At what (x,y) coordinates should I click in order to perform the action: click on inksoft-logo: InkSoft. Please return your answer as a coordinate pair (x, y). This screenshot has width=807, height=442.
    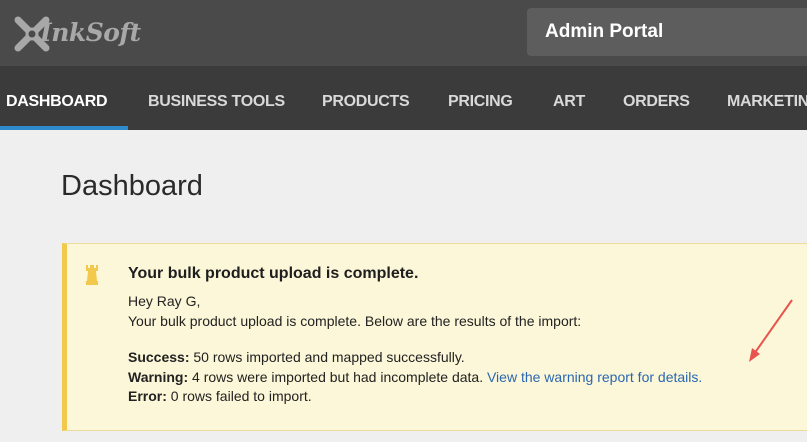
    Looking at the image, I should click on (77, 34).